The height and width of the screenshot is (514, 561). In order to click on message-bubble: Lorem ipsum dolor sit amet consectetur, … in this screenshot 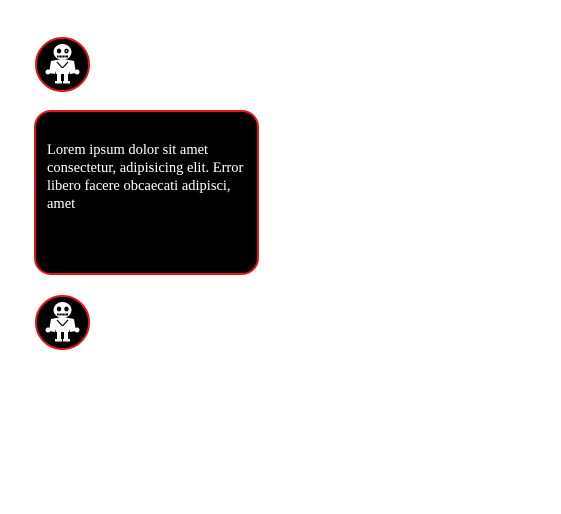, I will do `click(146, 192)`.